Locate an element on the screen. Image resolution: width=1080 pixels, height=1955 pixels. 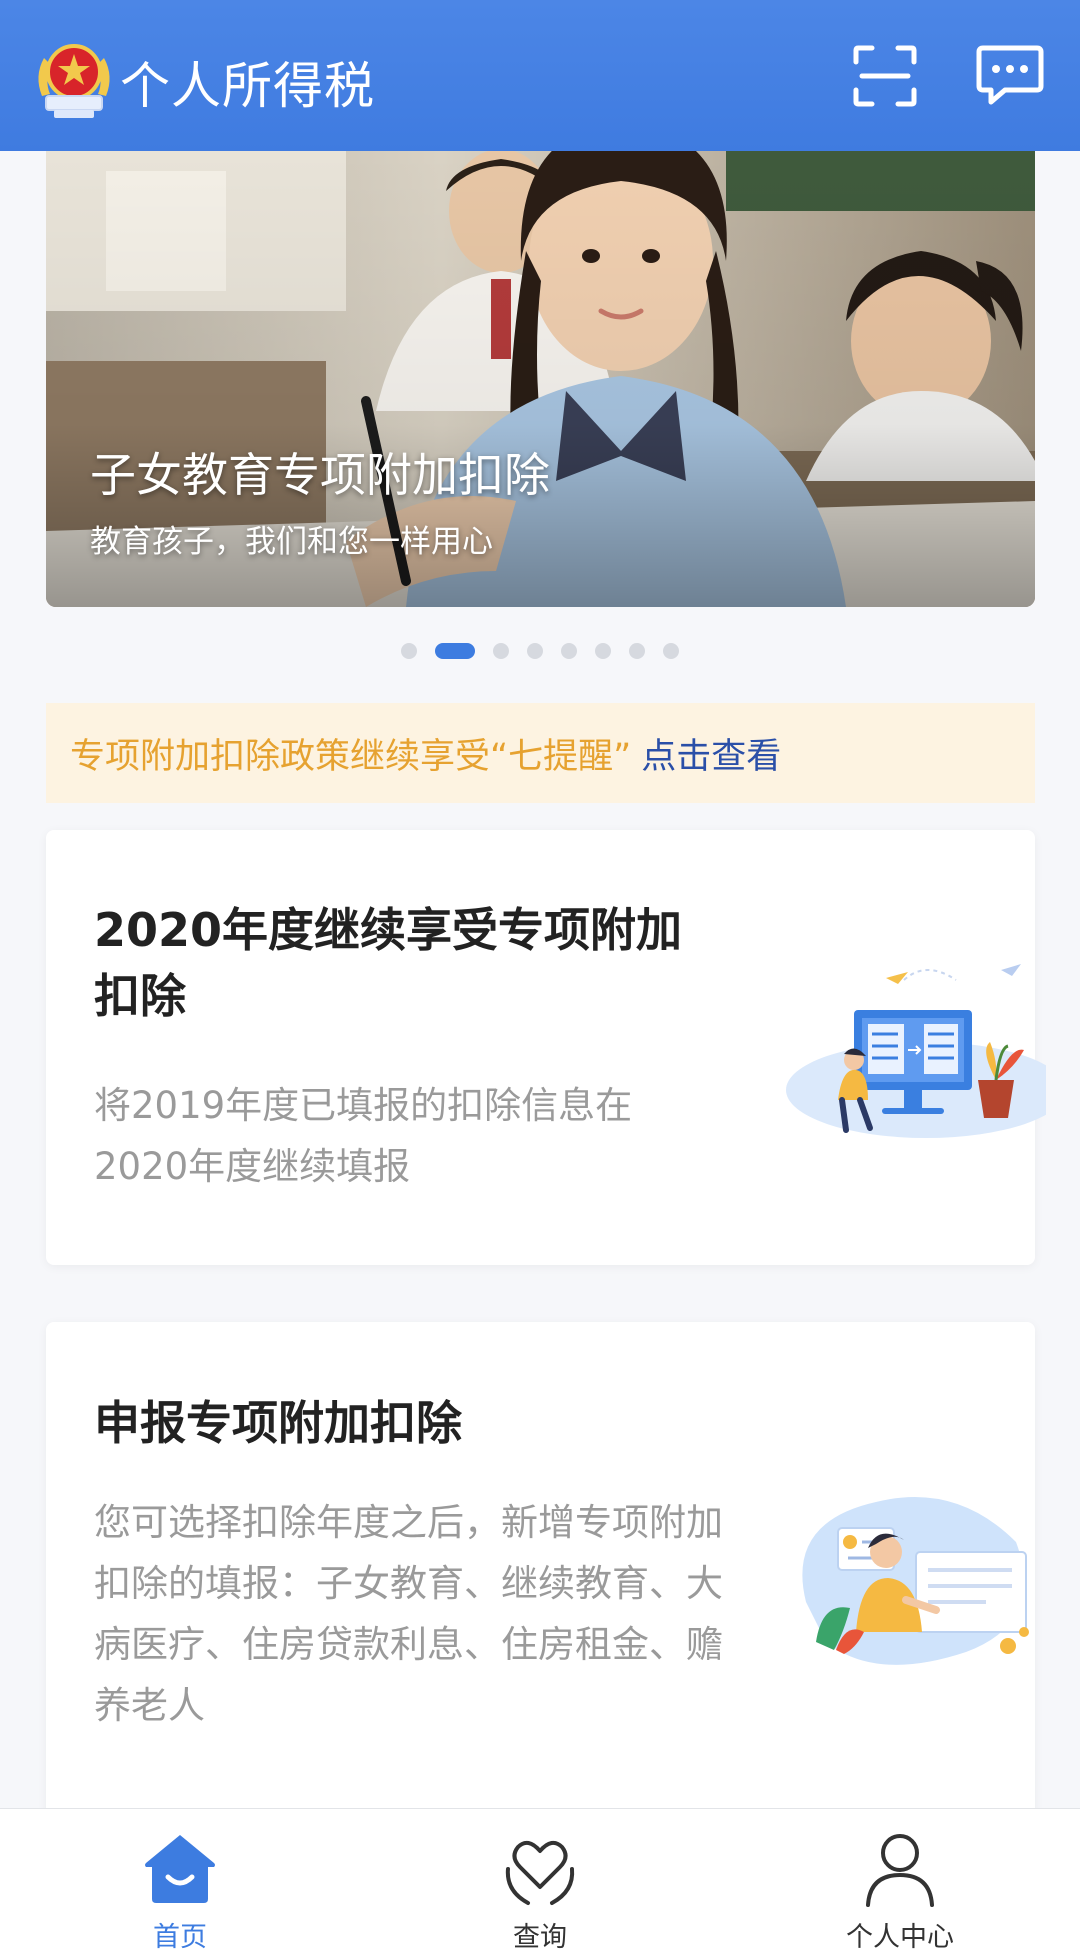
scan-icon is located at coordinates (885, 76).